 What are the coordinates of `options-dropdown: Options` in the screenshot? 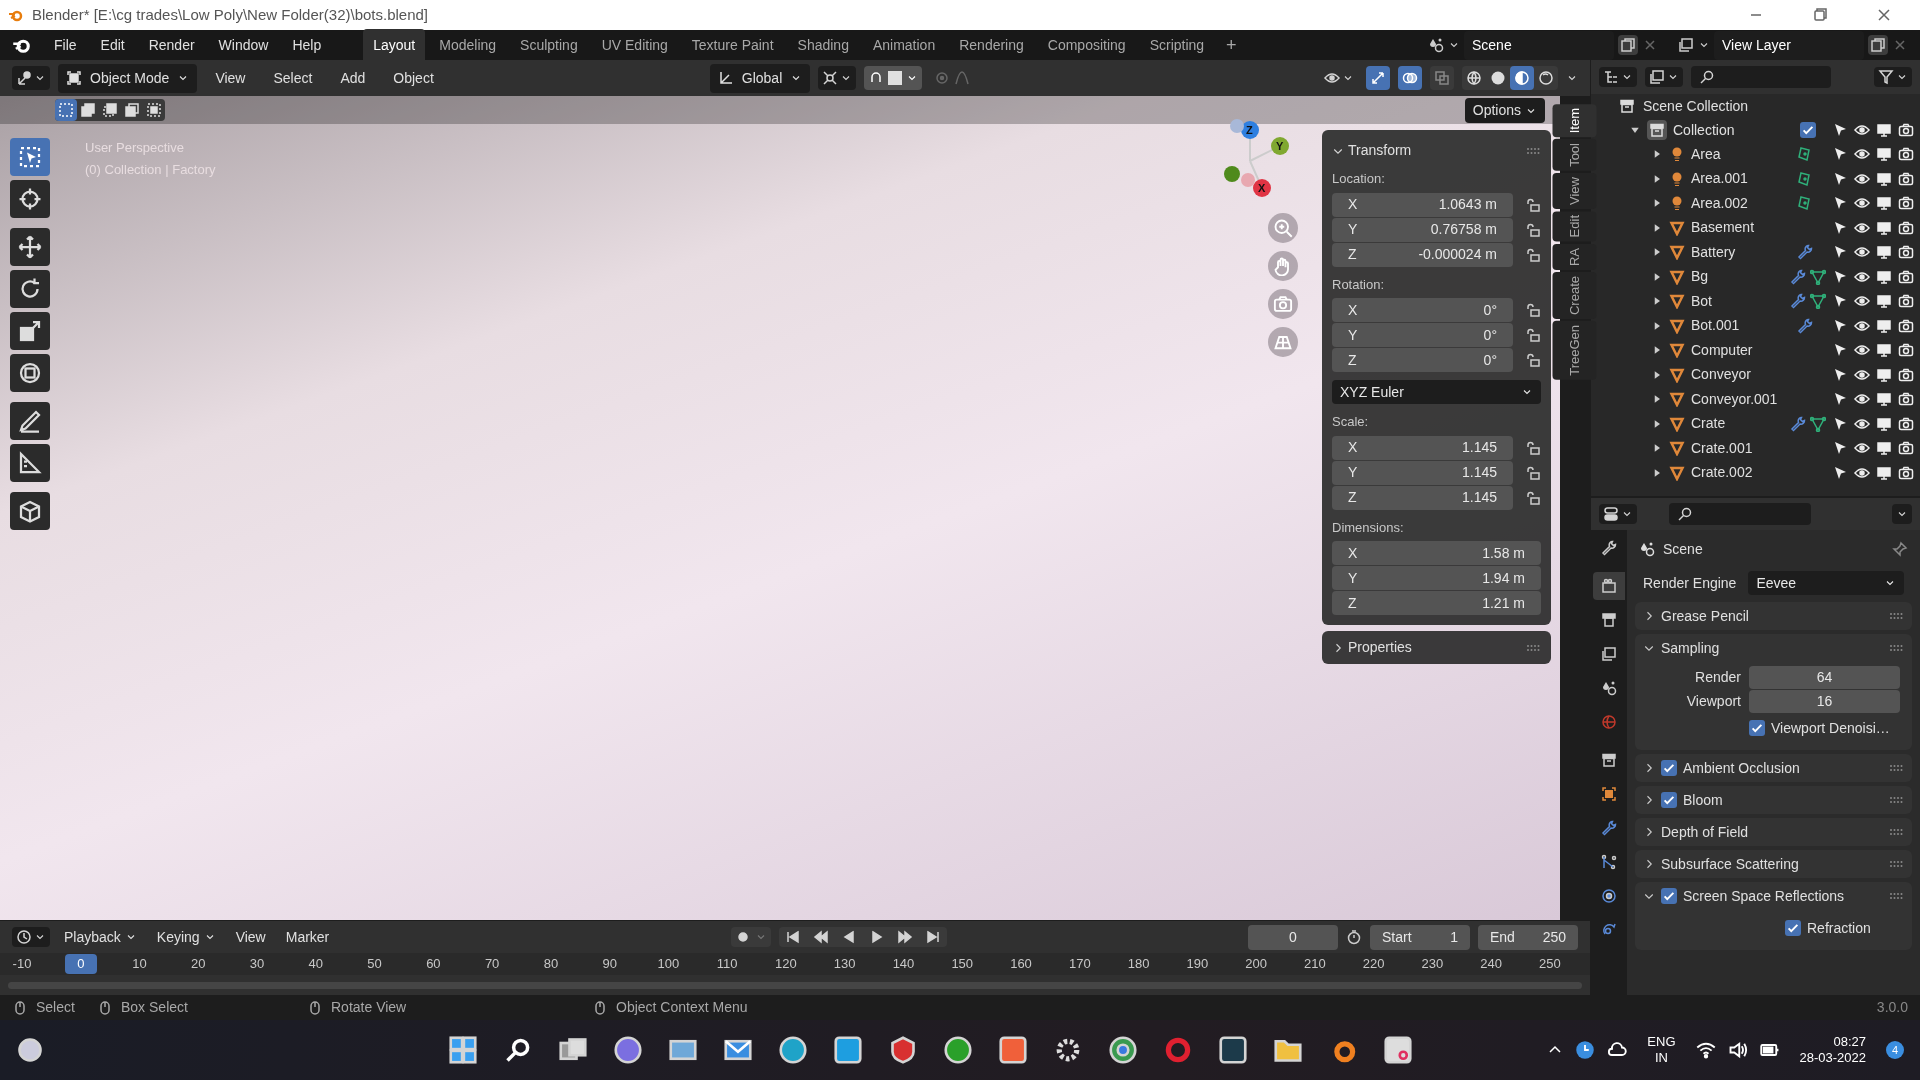 It's located at (1504, 110).